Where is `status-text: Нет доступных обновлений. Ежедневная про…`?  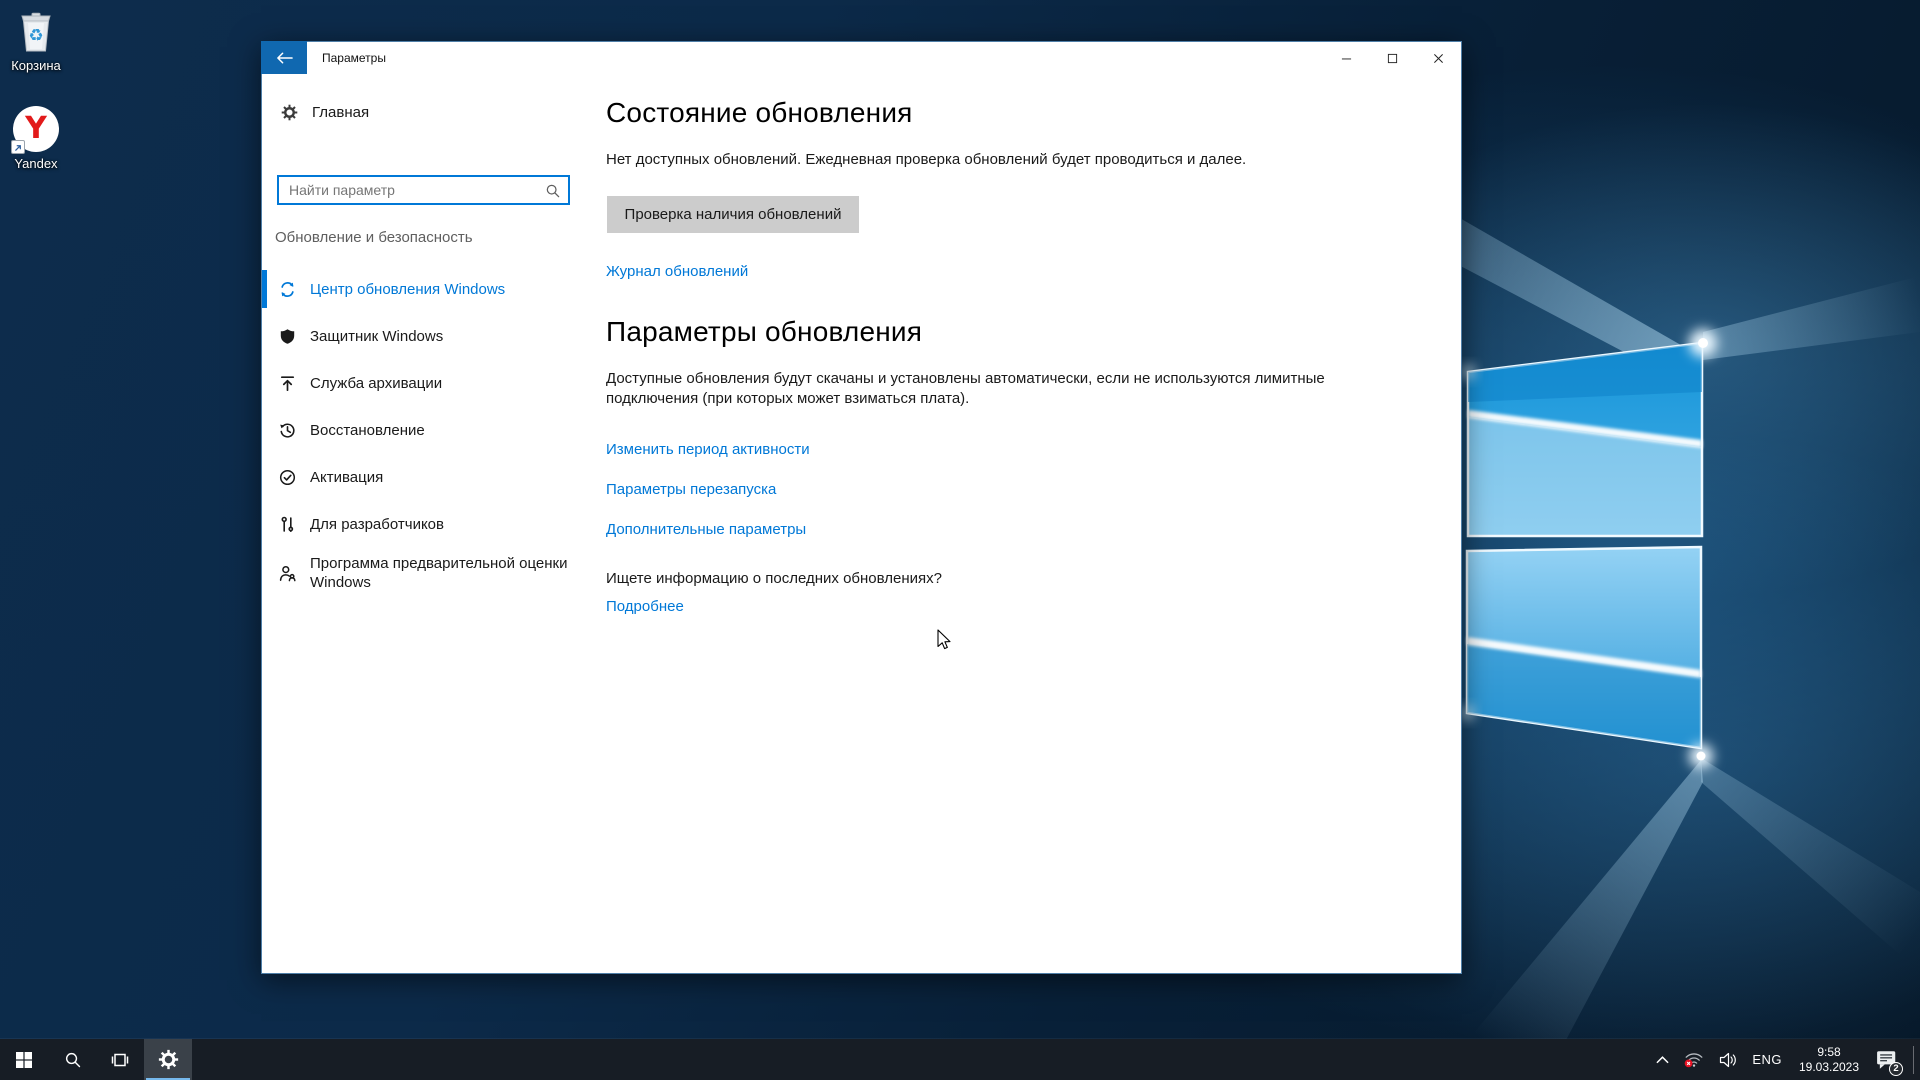 status-text: Нет доступных обновлений. Ежедневная про… is located at coordinates (926, 159).